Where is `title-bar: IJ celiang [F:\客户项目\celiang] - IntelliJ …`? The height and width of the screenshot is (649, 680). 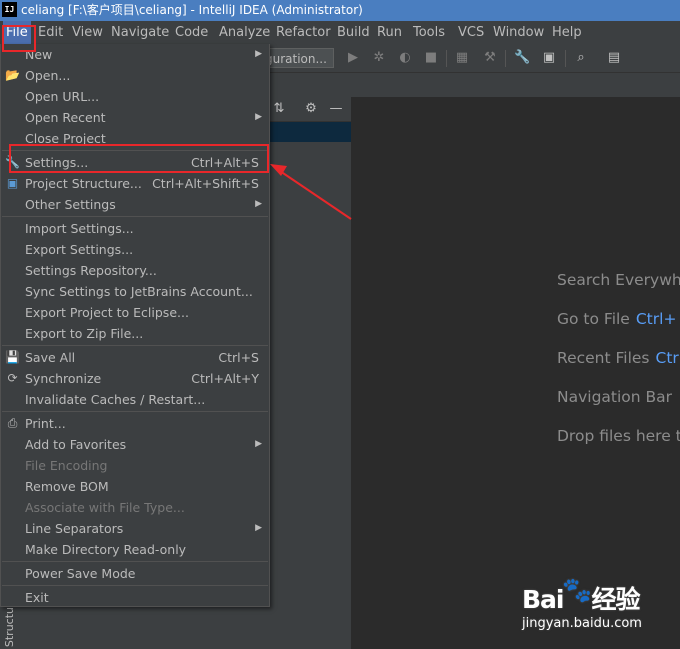
title-bar: IJ celiang [F:\客户项目\celiang] - IntelliJ … is located at coordinates (340, 10).